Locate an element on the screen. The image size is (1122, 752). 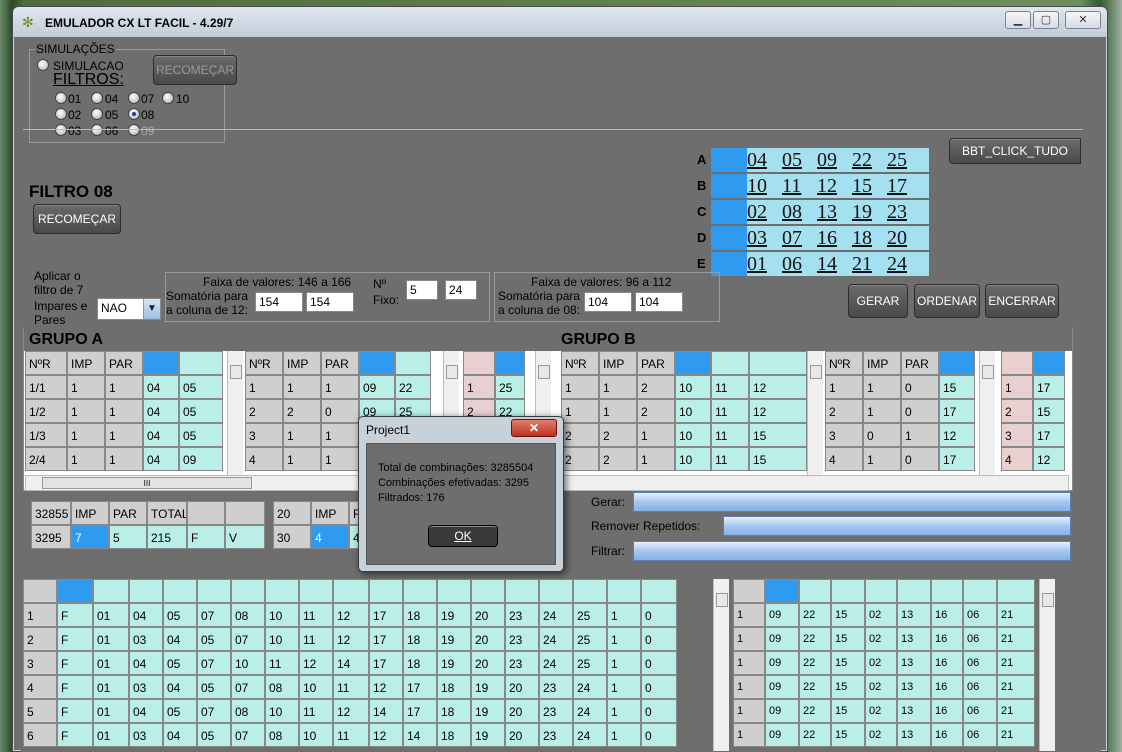
row-d: 03 07 16 18 20 is located at coordinates (820, 238).